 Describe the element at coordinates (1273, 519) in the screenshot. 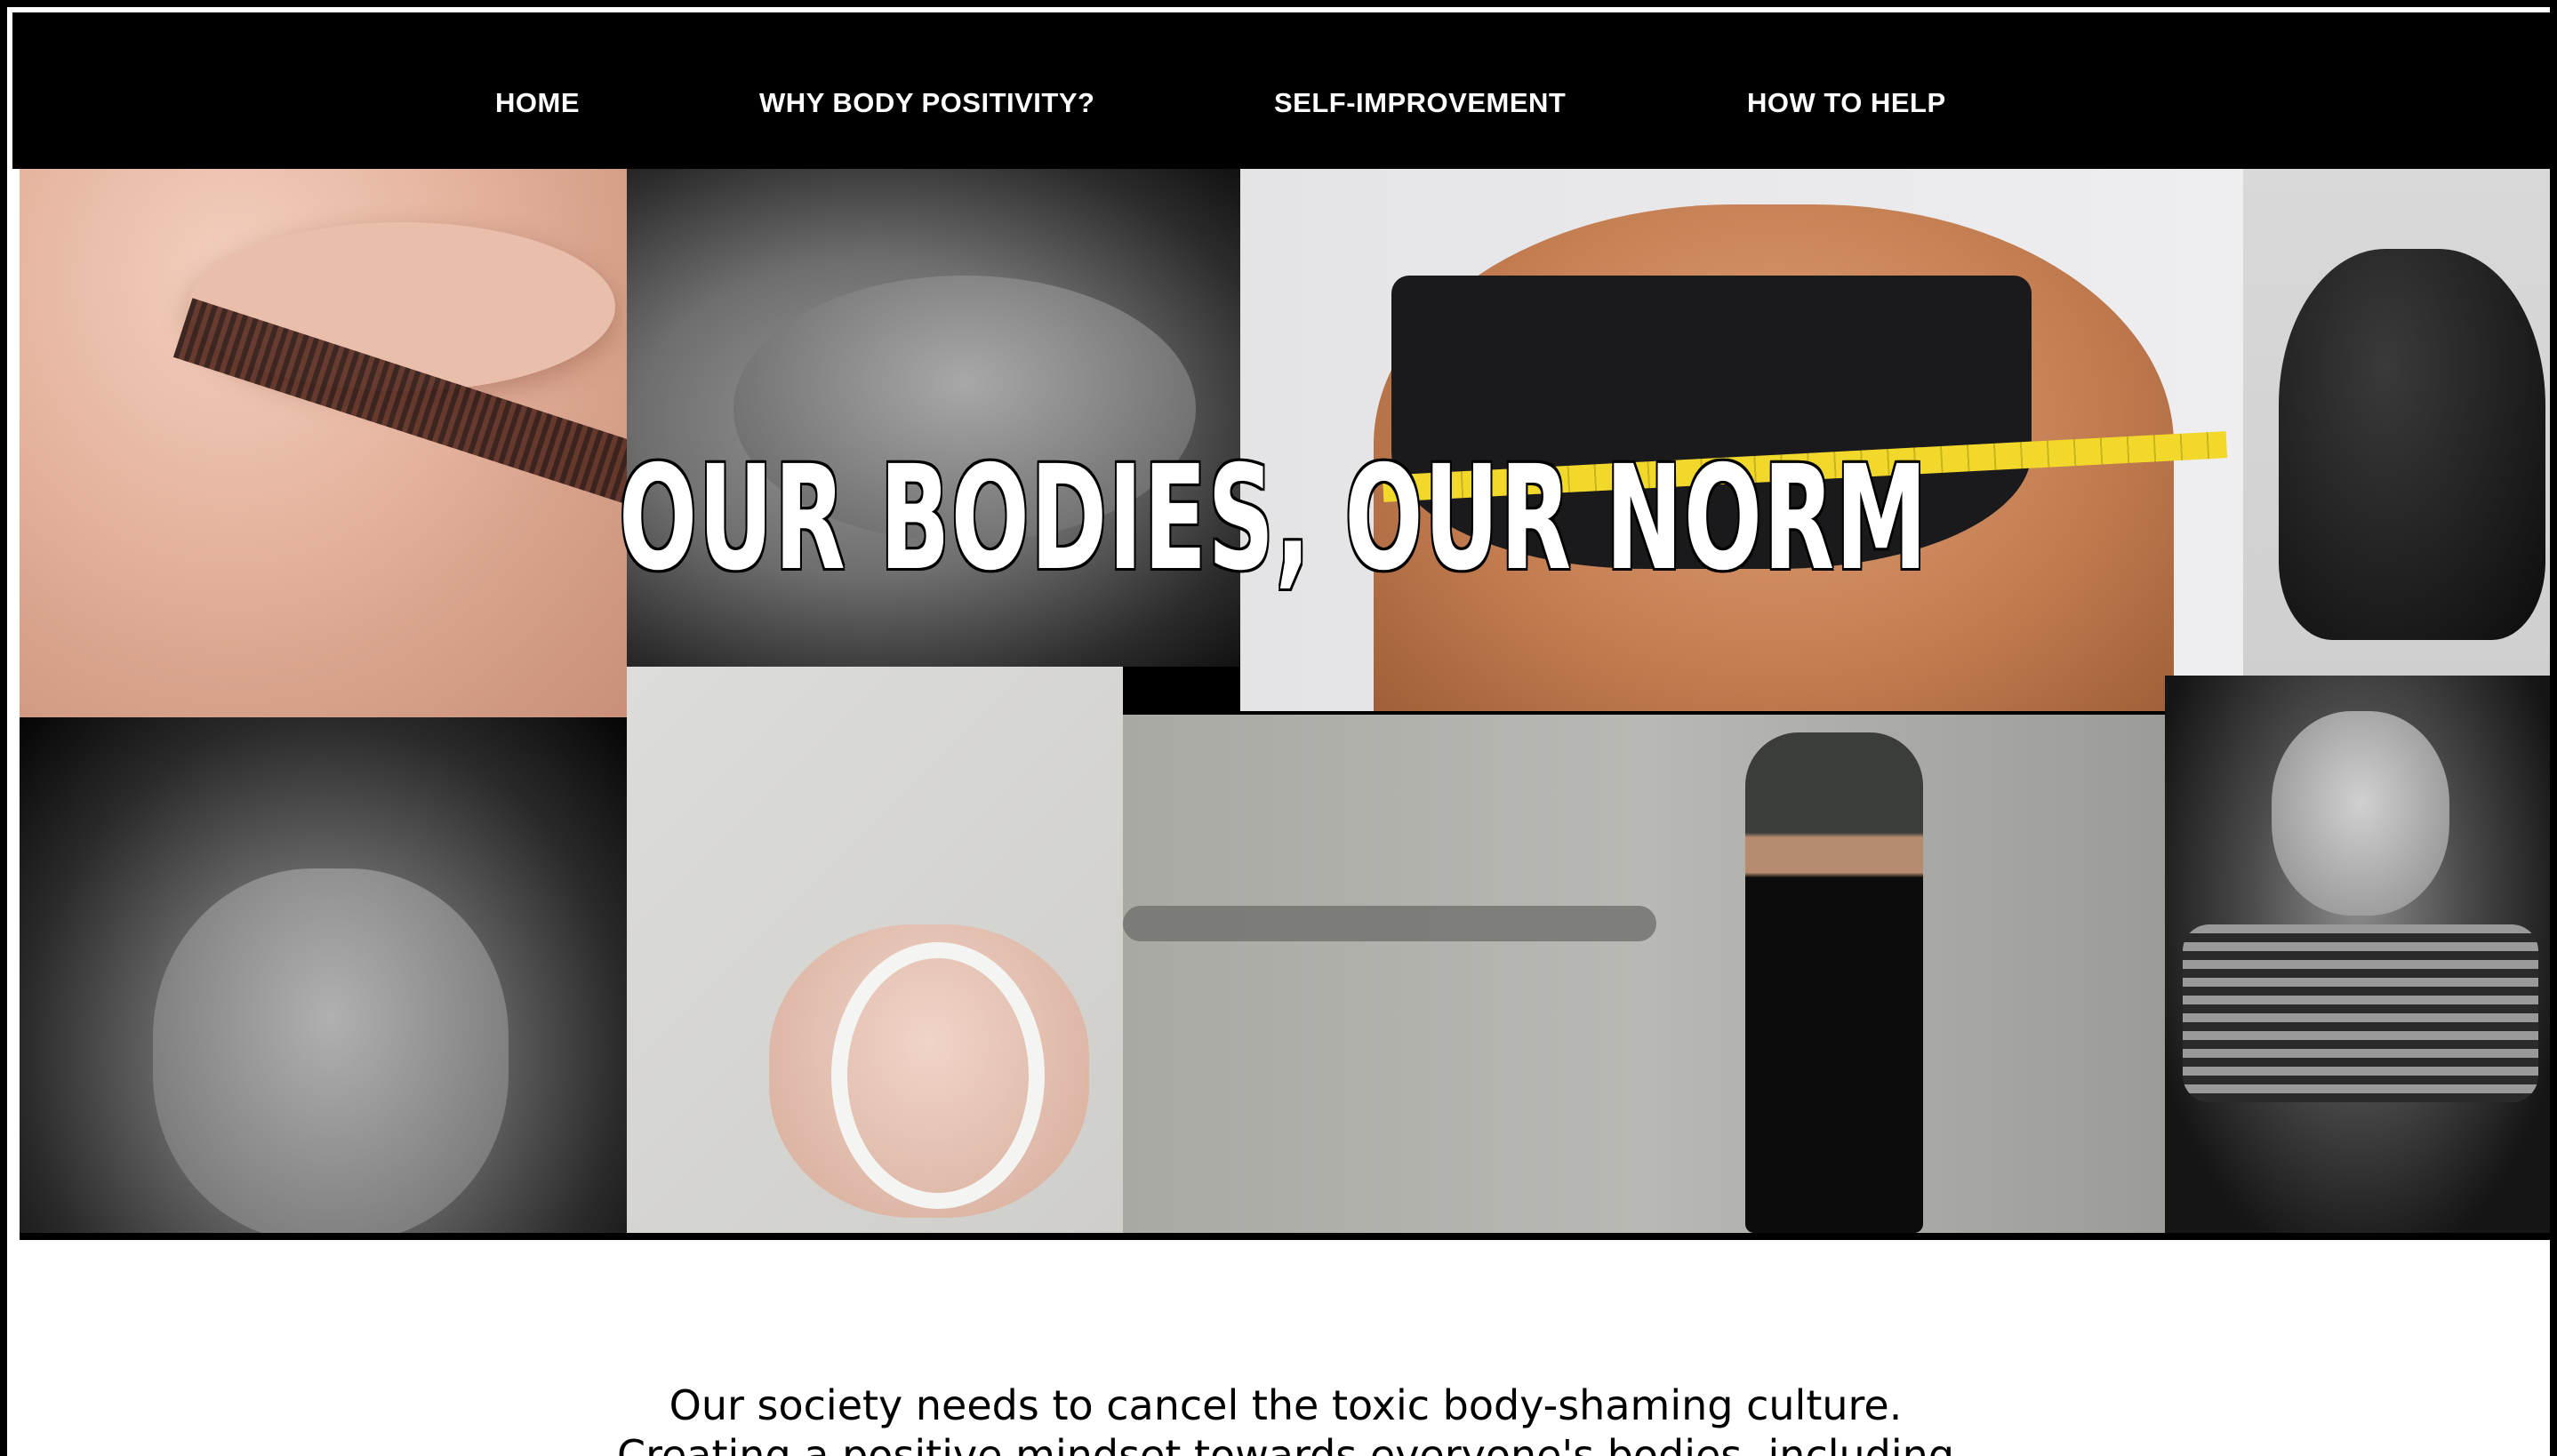

I see `hero-title: OUR BODIES, OUR NORM` at that location.